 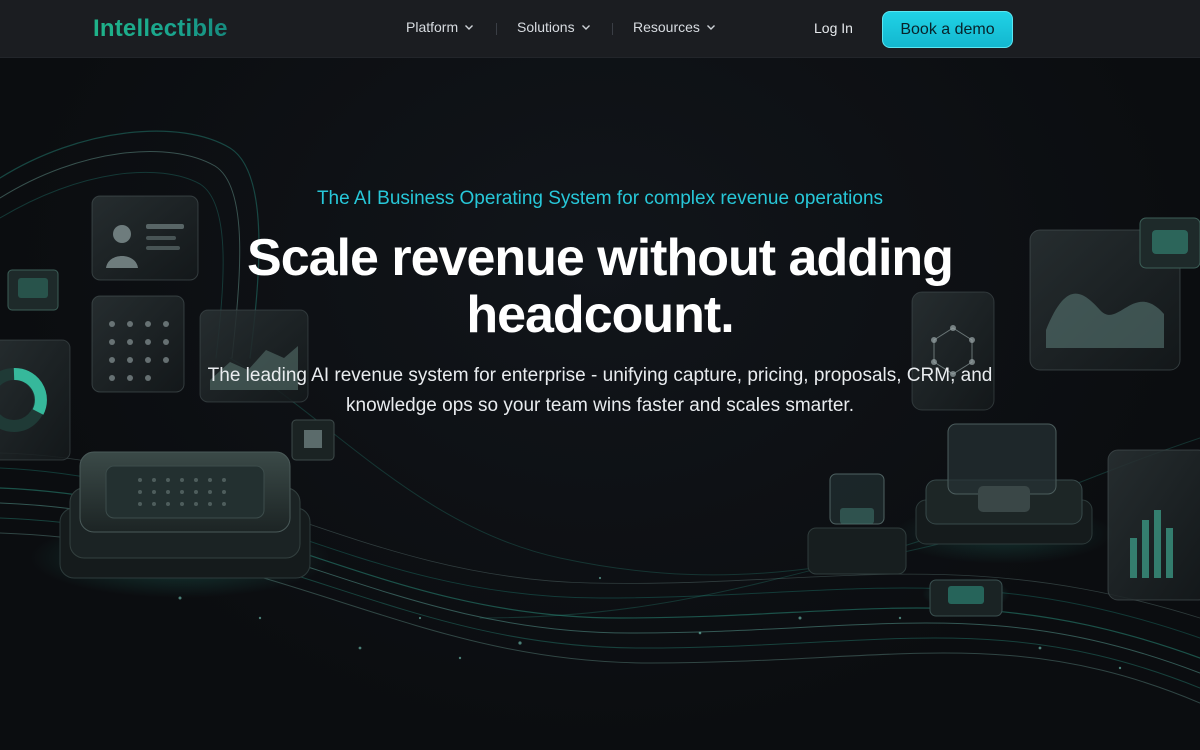 I want to click on nav-item-resources: Resources, so click(x=674, y=27).